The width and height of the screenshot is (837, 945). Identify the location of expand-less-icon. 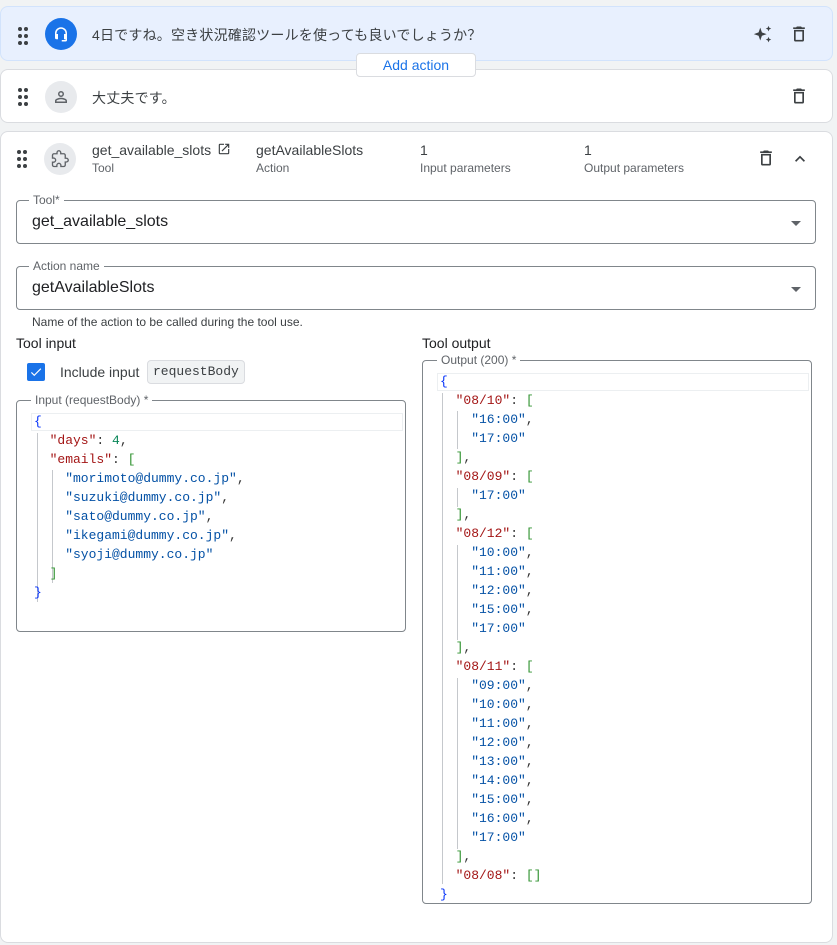
(800, 159).